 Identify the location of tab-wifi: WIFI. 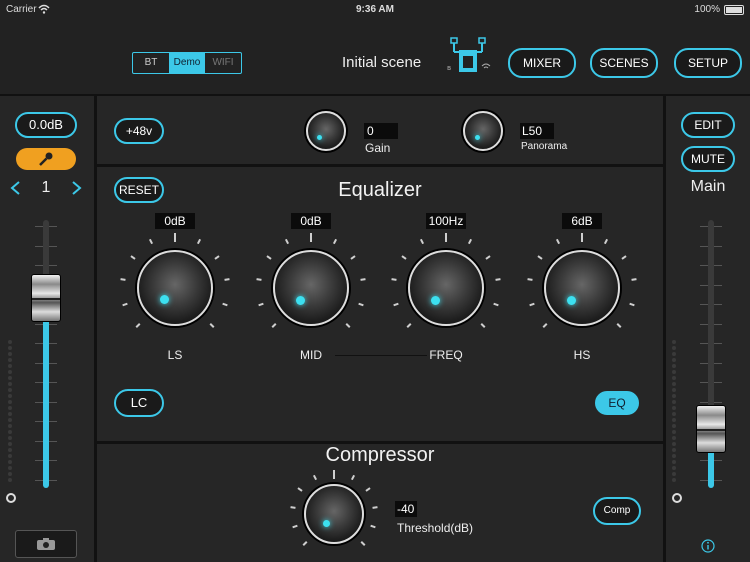
(223, 63).